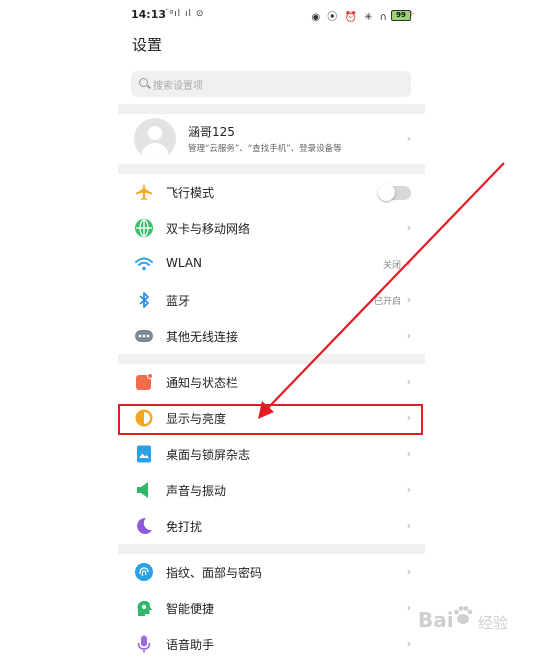 The height and width of the screenshot is (666, 544). Describe the element at coordinates (493, 623) in the screenshot. I see `watermark-brand: 经验` at that location.